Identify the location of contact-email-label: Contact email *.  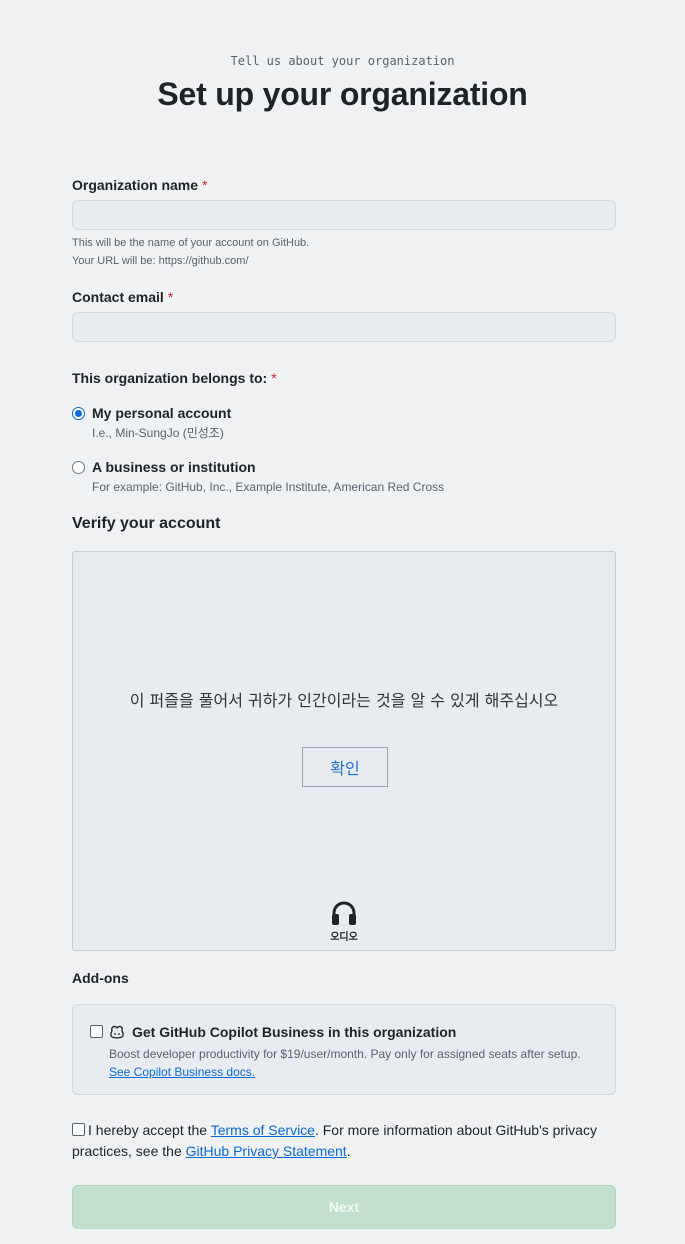
(122, 297).